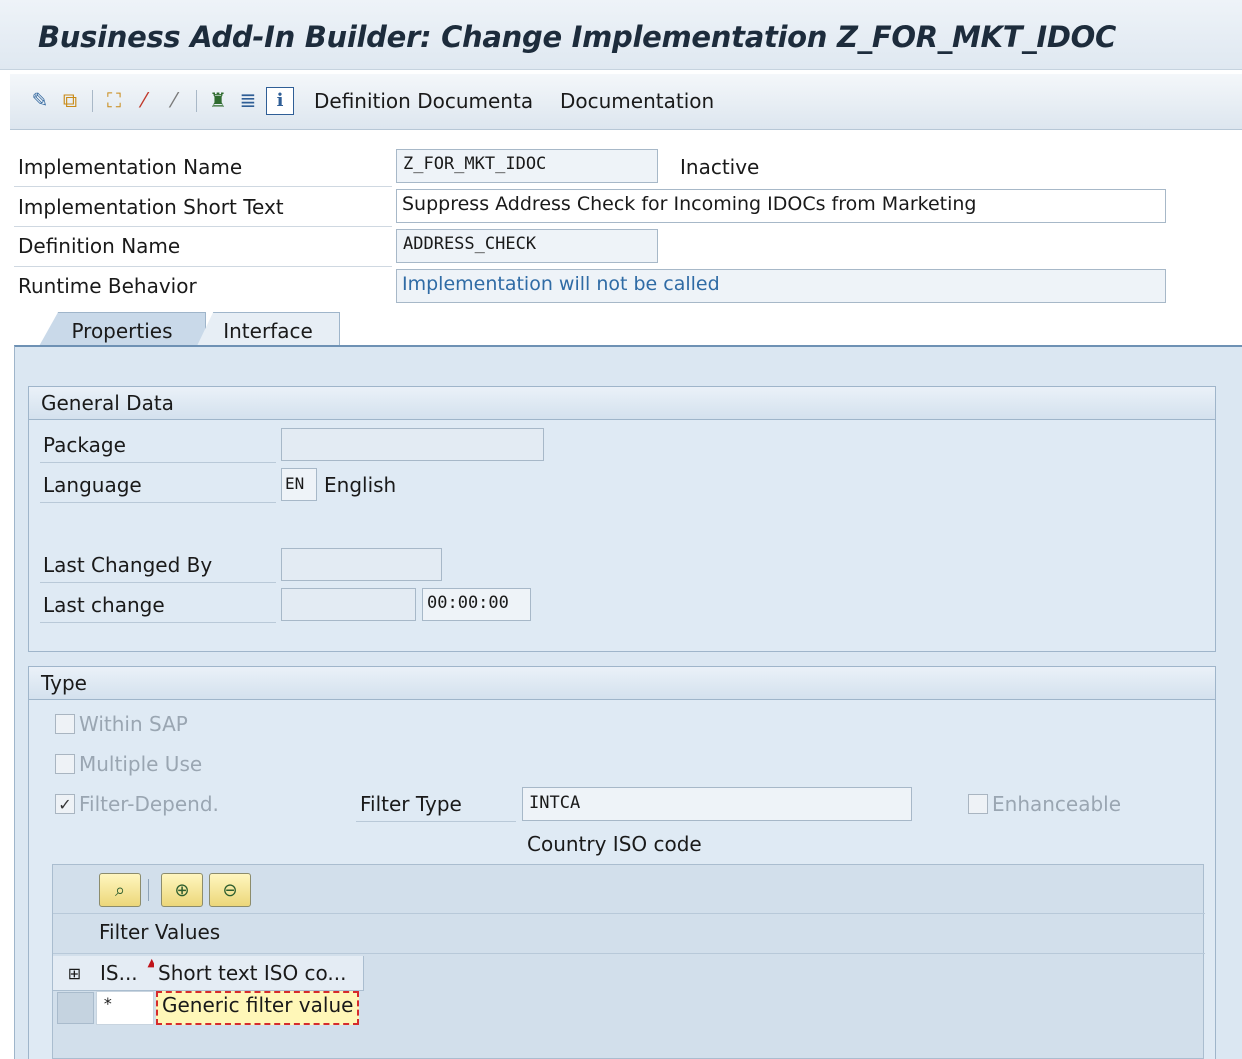 This screenshot has height=1059, width=1242. What do you see at coordinates (280, 101) in the screenshot?
I see `info-icon: i` at bounding box center [280, 101].